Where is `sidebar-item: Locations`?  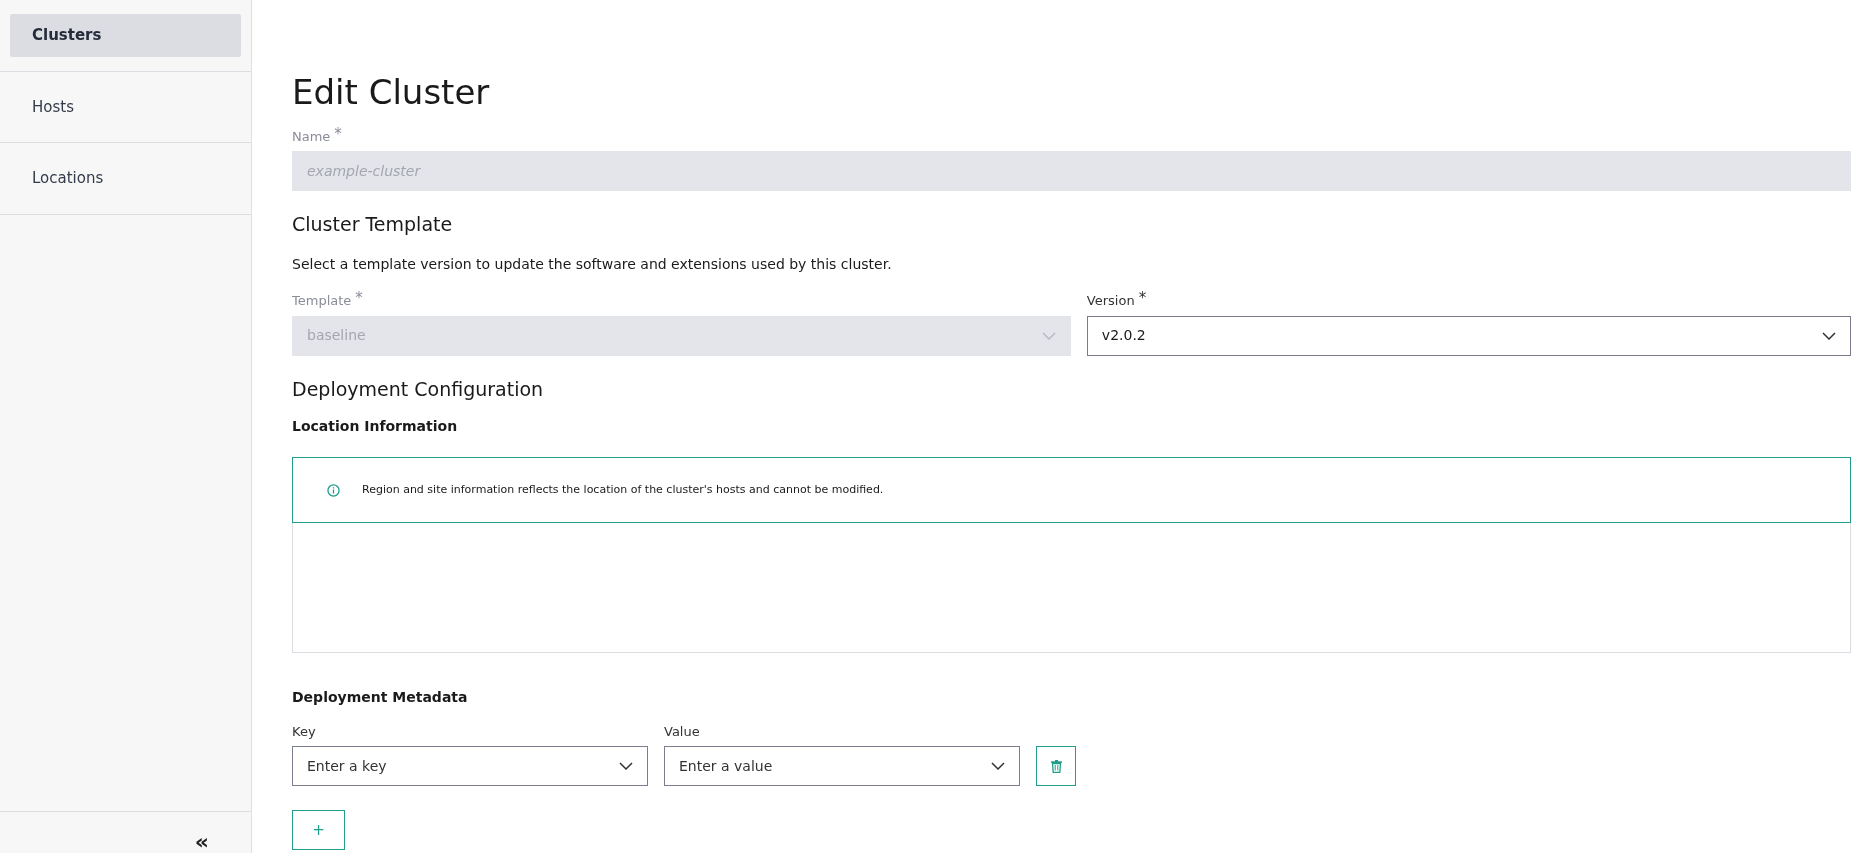
sidebar-item: Locations is located at coordinates (125, 178).